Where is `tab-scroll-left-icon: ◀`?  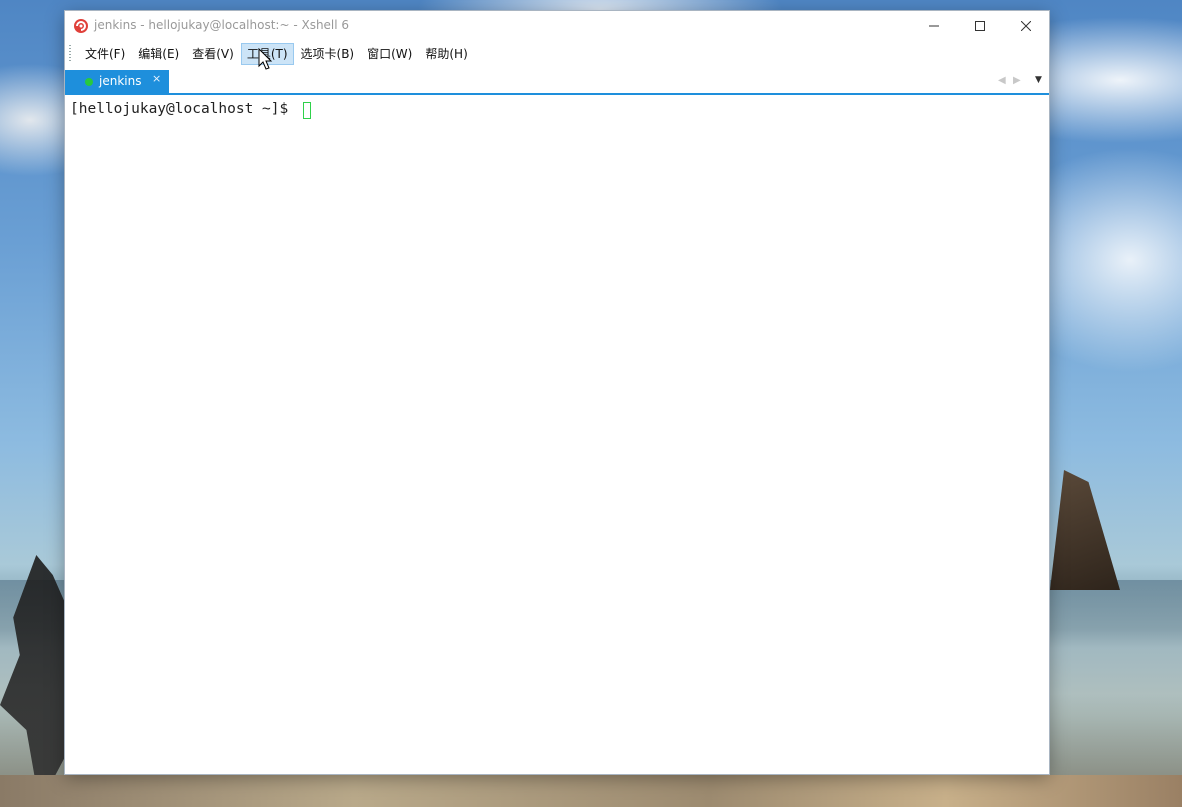 tab-scroll-left-icon: ◀ is located at coordinates (1002, 80).